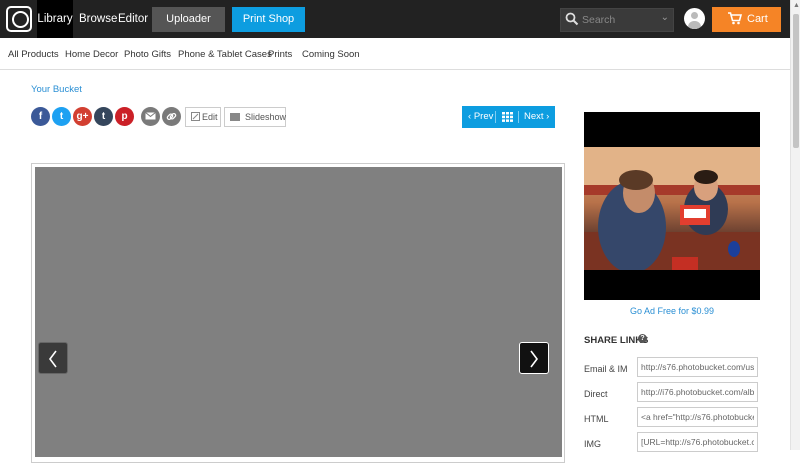 Image resolution: width=800 pixels, height=463 pixels. What do you see at coordinates (188, 19) in the screenshot?
I see `uploader-button: Uploader` at bounding box center [188, 19].